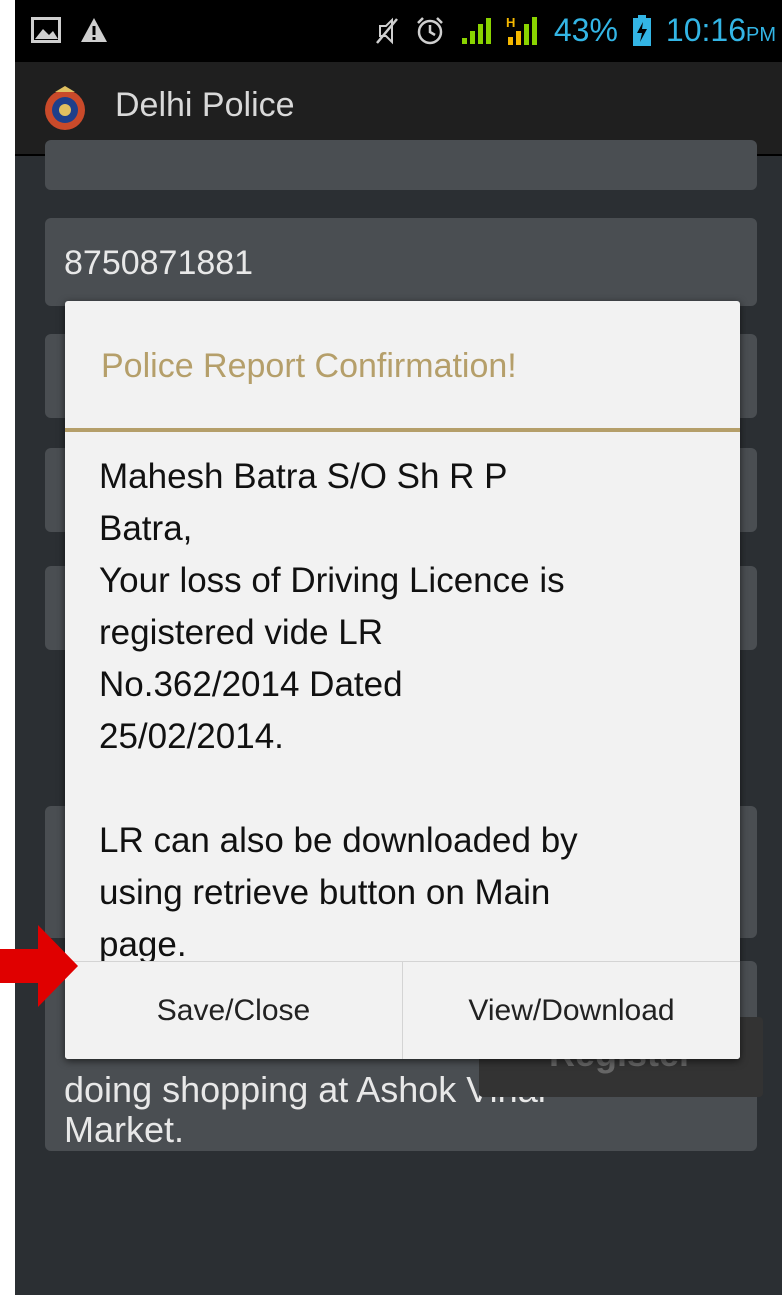 Image resolution: width=782 pixels, height=1295 pixels. Describe the element at coordinates (159, 263) in the screenshot. I see `mobile-number-value: 8750871881` at that location.